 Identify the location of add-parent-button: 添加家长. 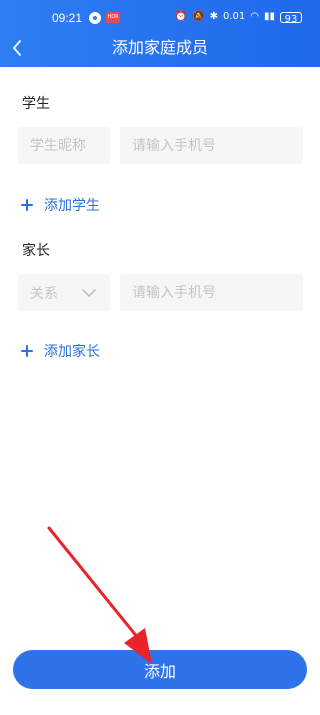
(60, 351).